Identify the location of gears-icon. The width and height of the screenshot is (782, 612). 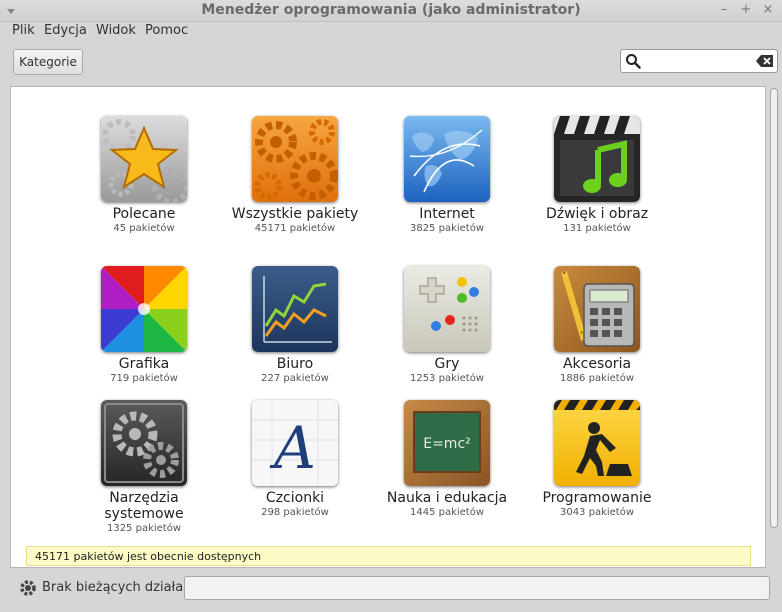
(295, 159).